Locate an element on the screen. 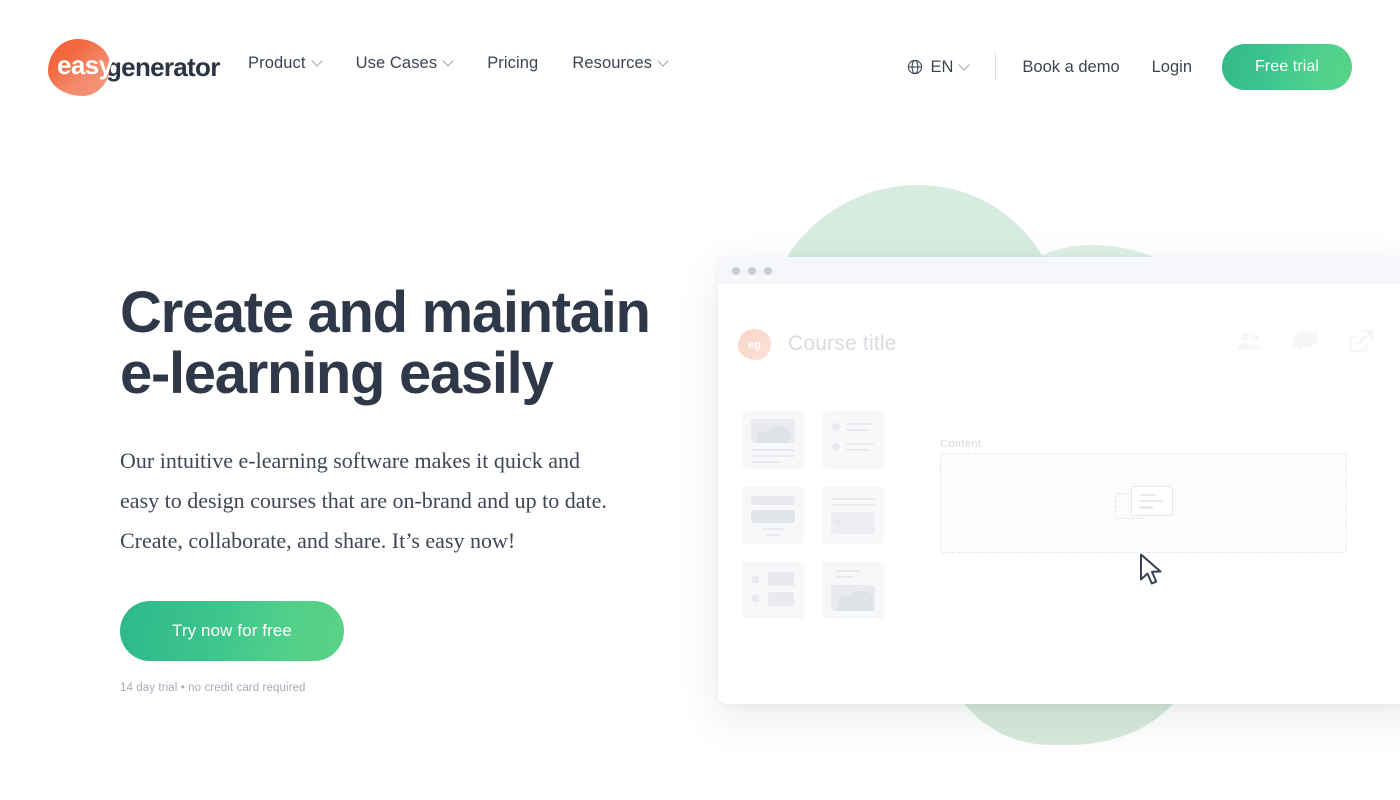  nav-item-use-cases: Use Cases is located at coordinates (405, 63).